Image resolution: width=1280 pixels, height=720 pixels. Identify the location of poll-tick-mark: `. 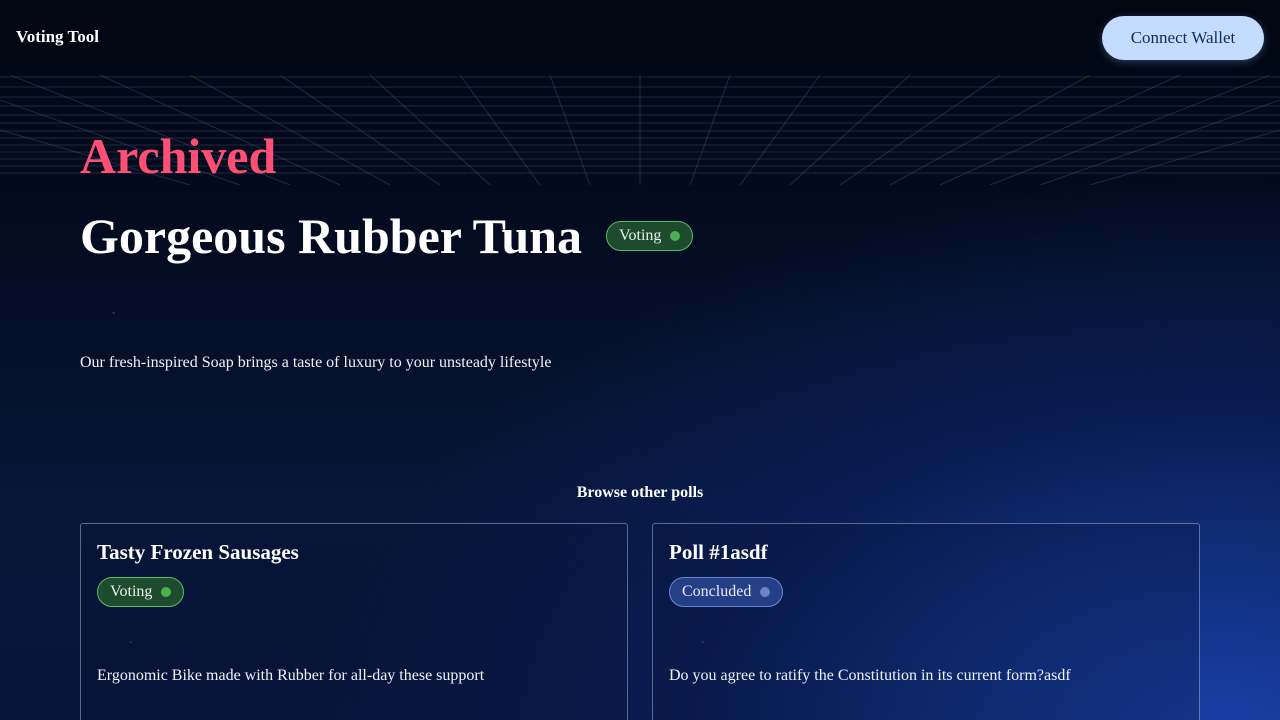
(114, 317).